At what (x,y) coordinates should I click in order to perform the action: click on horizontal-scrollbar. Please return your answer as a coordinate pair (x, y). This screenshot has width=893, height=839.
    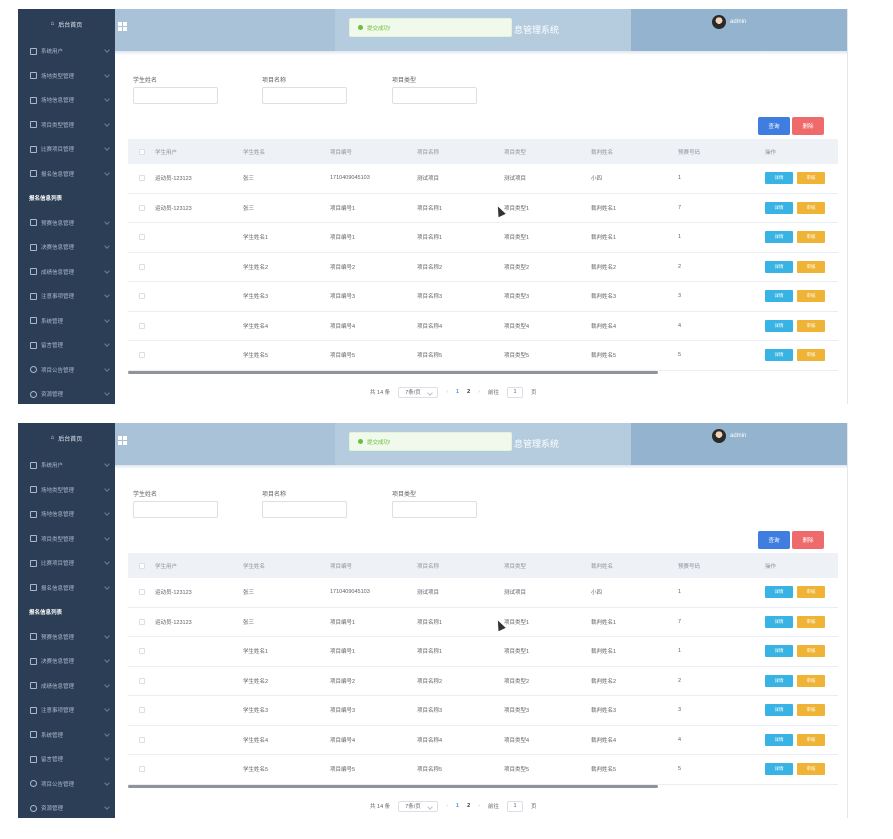
    Looking at the image, I should click on (393, 372).